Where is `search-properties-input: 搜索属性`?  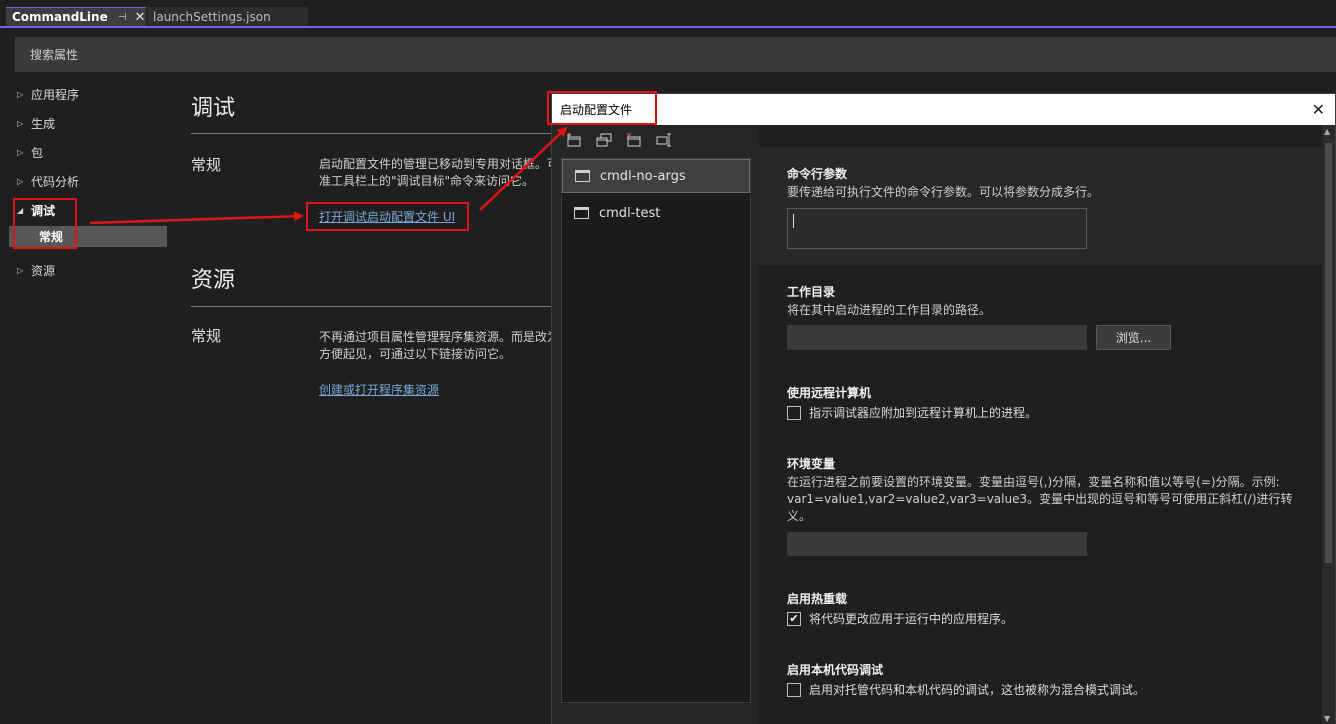
search-properties-input: 搜索属性 is located at coordinates (675, 54).